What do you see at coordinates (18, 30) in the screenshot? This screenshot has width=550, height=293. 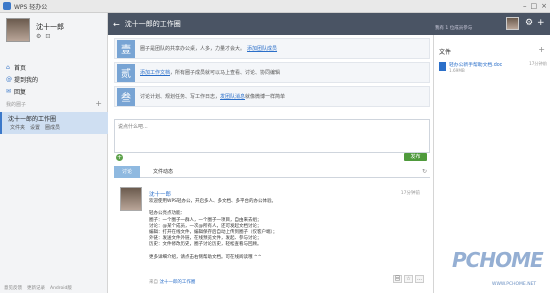 I see `avatar` at bounding box center [18, 30].